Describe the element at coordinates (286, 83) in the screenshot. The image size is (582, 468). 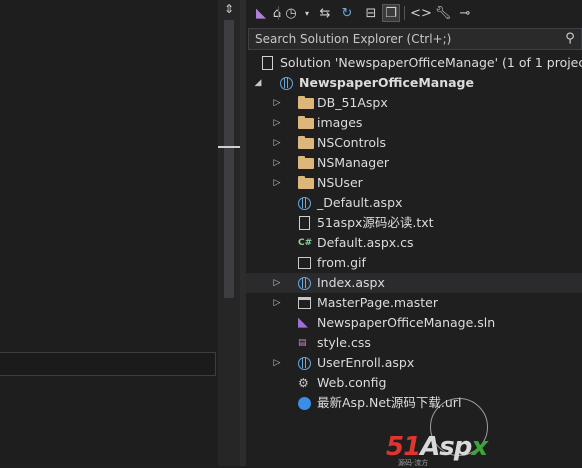
I see `web-project-icon` at that location.